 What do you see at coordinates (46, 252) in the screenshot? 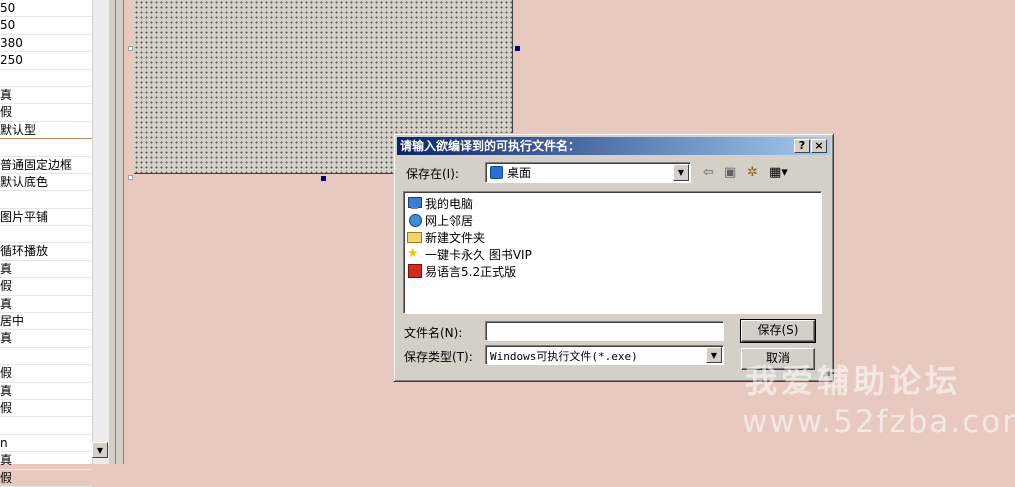
I see `property-value-row: 循环播放` at bounding box center [46, 252].